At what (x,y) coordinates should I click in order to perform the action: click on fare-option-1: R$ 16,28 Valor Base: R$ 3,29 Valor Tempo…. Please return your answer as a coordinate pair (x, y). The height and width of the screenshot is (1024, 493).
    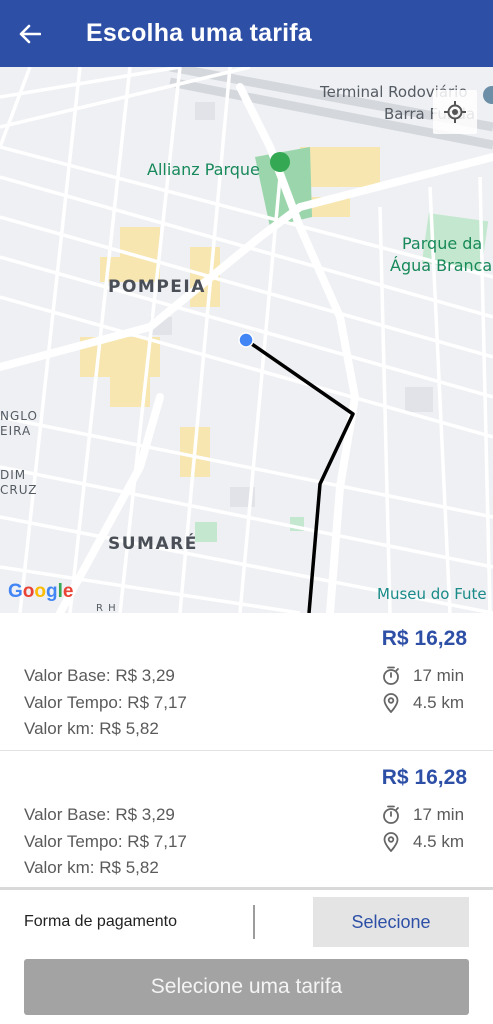
    Looking at the image, I should click on (246, 682).